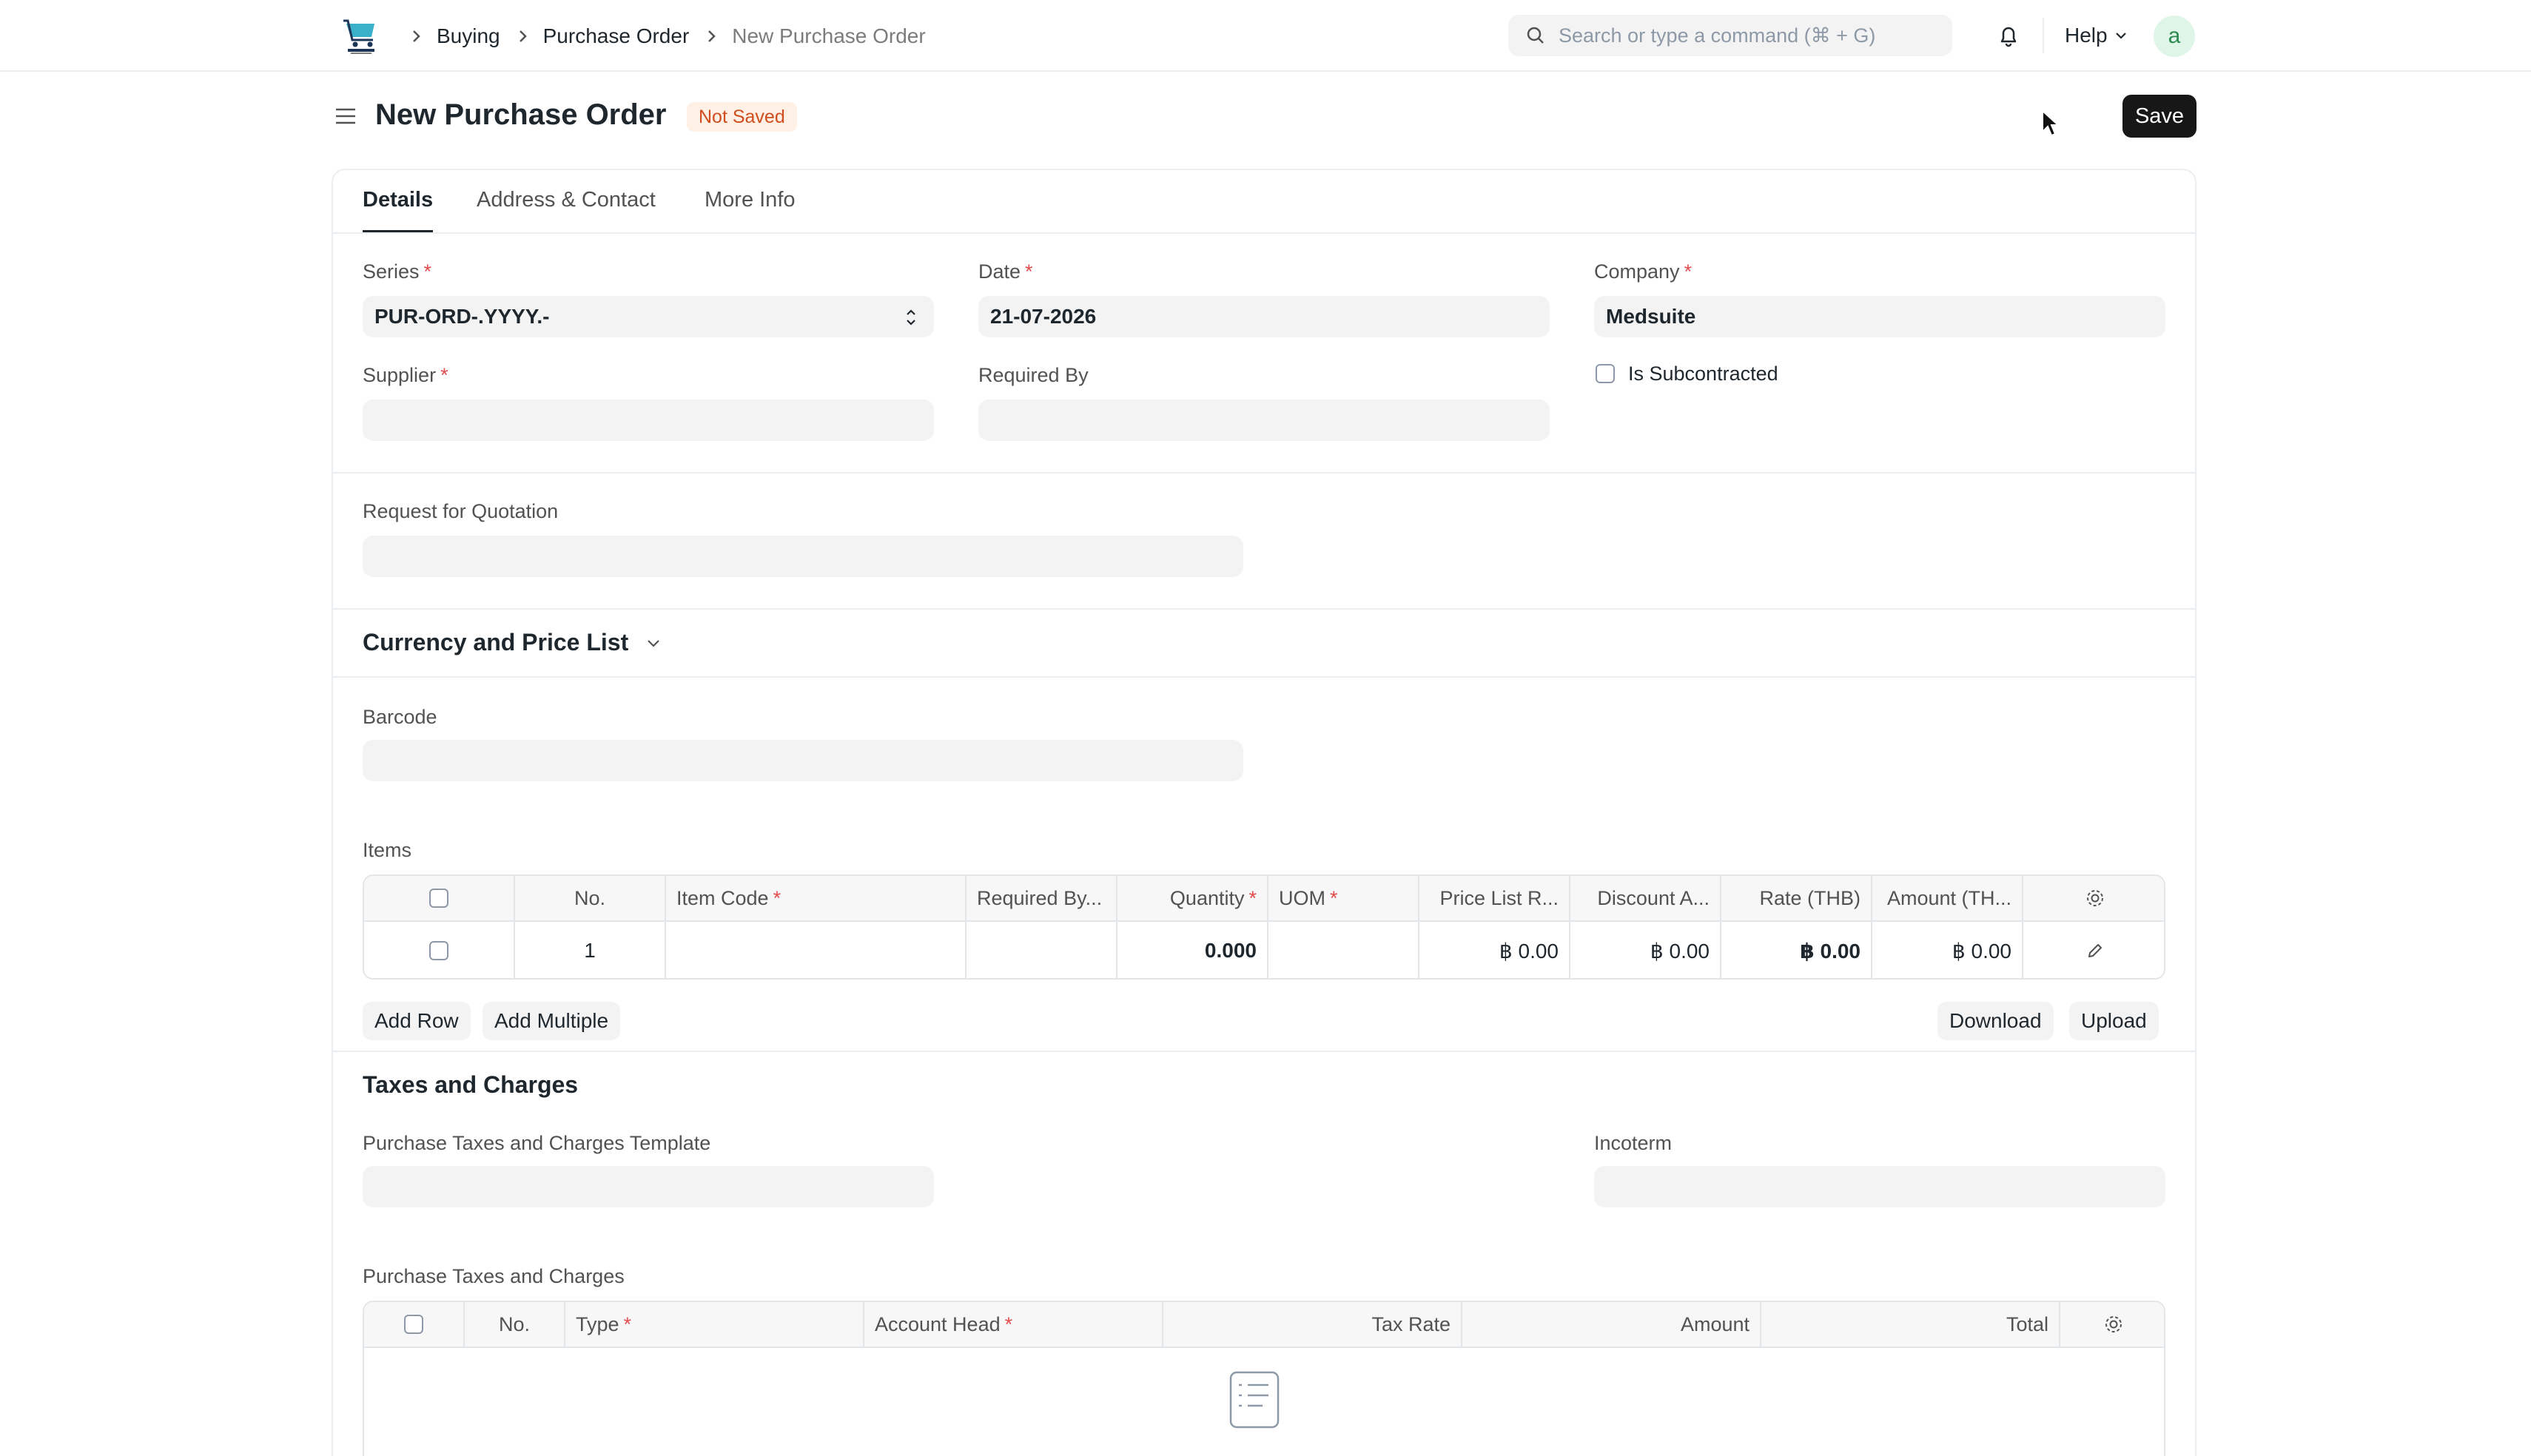  I want to click on currency-section-title: Currency and Price List, so click(496, 642).